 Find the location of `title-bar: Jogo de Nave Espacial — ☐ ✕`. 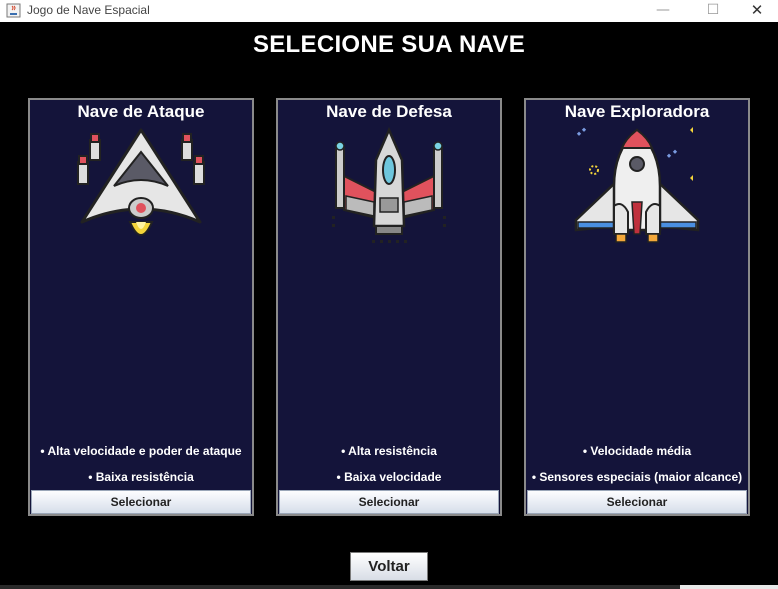

title-bar: Jogo de Nave Espacial — ☐ ✕ is located at coordinates (389, 11).